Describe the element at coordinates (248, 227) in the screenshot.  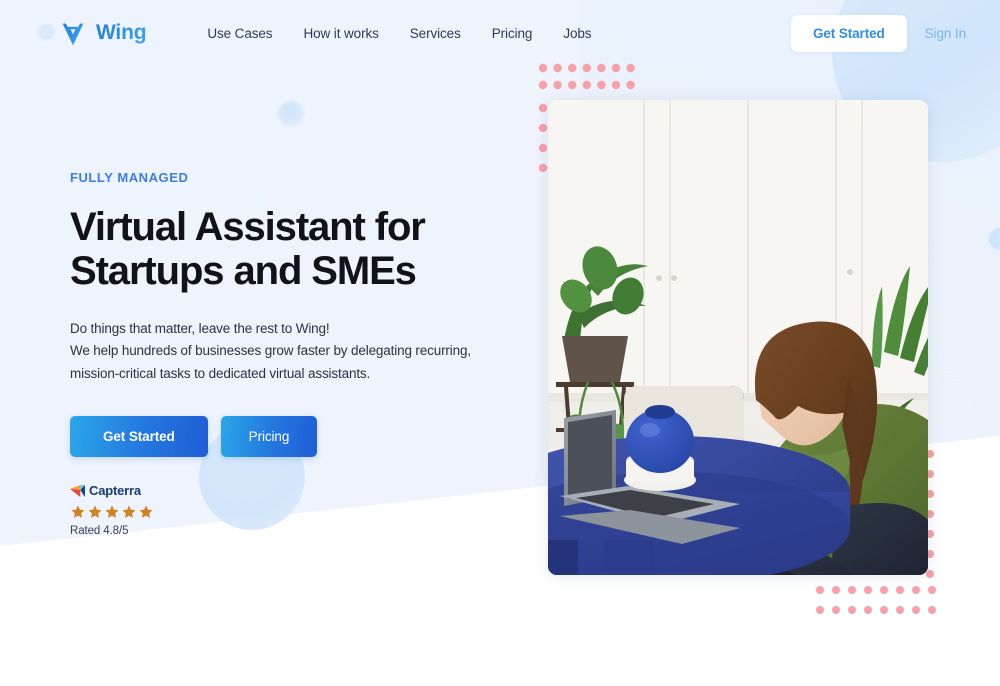
I see `hero-title-line-1: Virtual Assistant for` at that location.